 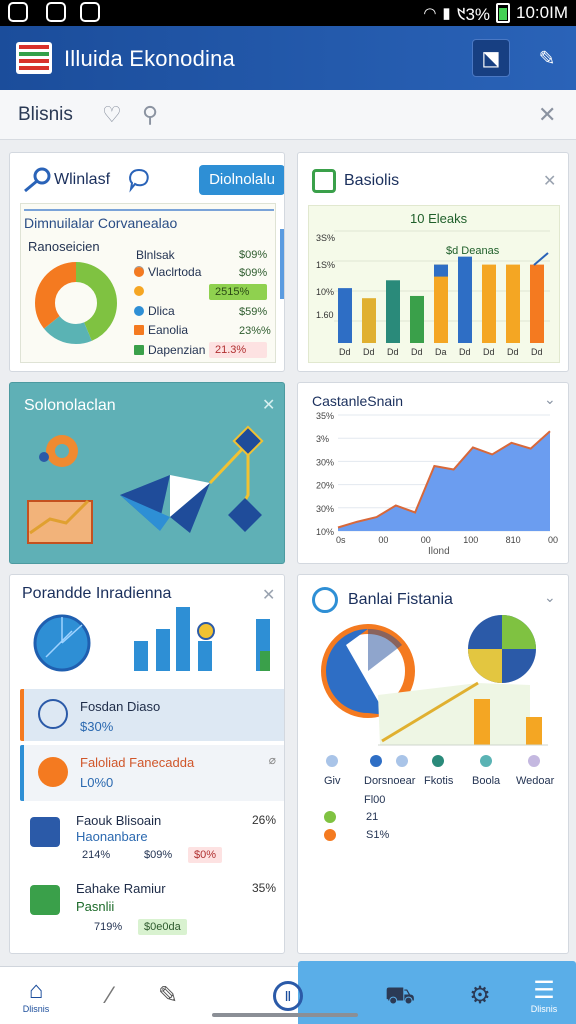 What do you see at coordinates (285, 1015) in the screenshot?
I see `home-indicator` at bounding box center [285, 1015].